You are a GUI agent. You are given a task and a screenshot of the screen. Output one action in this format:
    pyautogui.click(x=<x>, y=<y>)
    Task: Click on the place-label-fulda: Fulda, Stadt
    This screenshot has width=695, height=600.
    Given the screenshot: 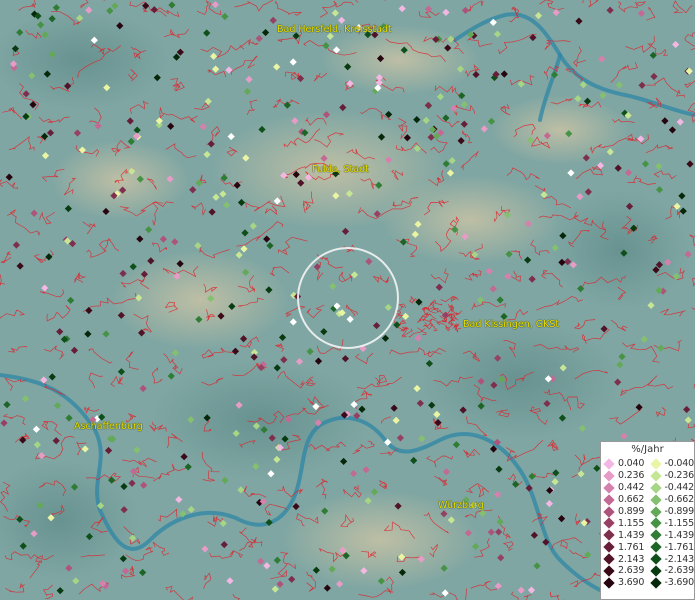 What is the action you would take?
    pyautogui.click(x=340, y=169)
    